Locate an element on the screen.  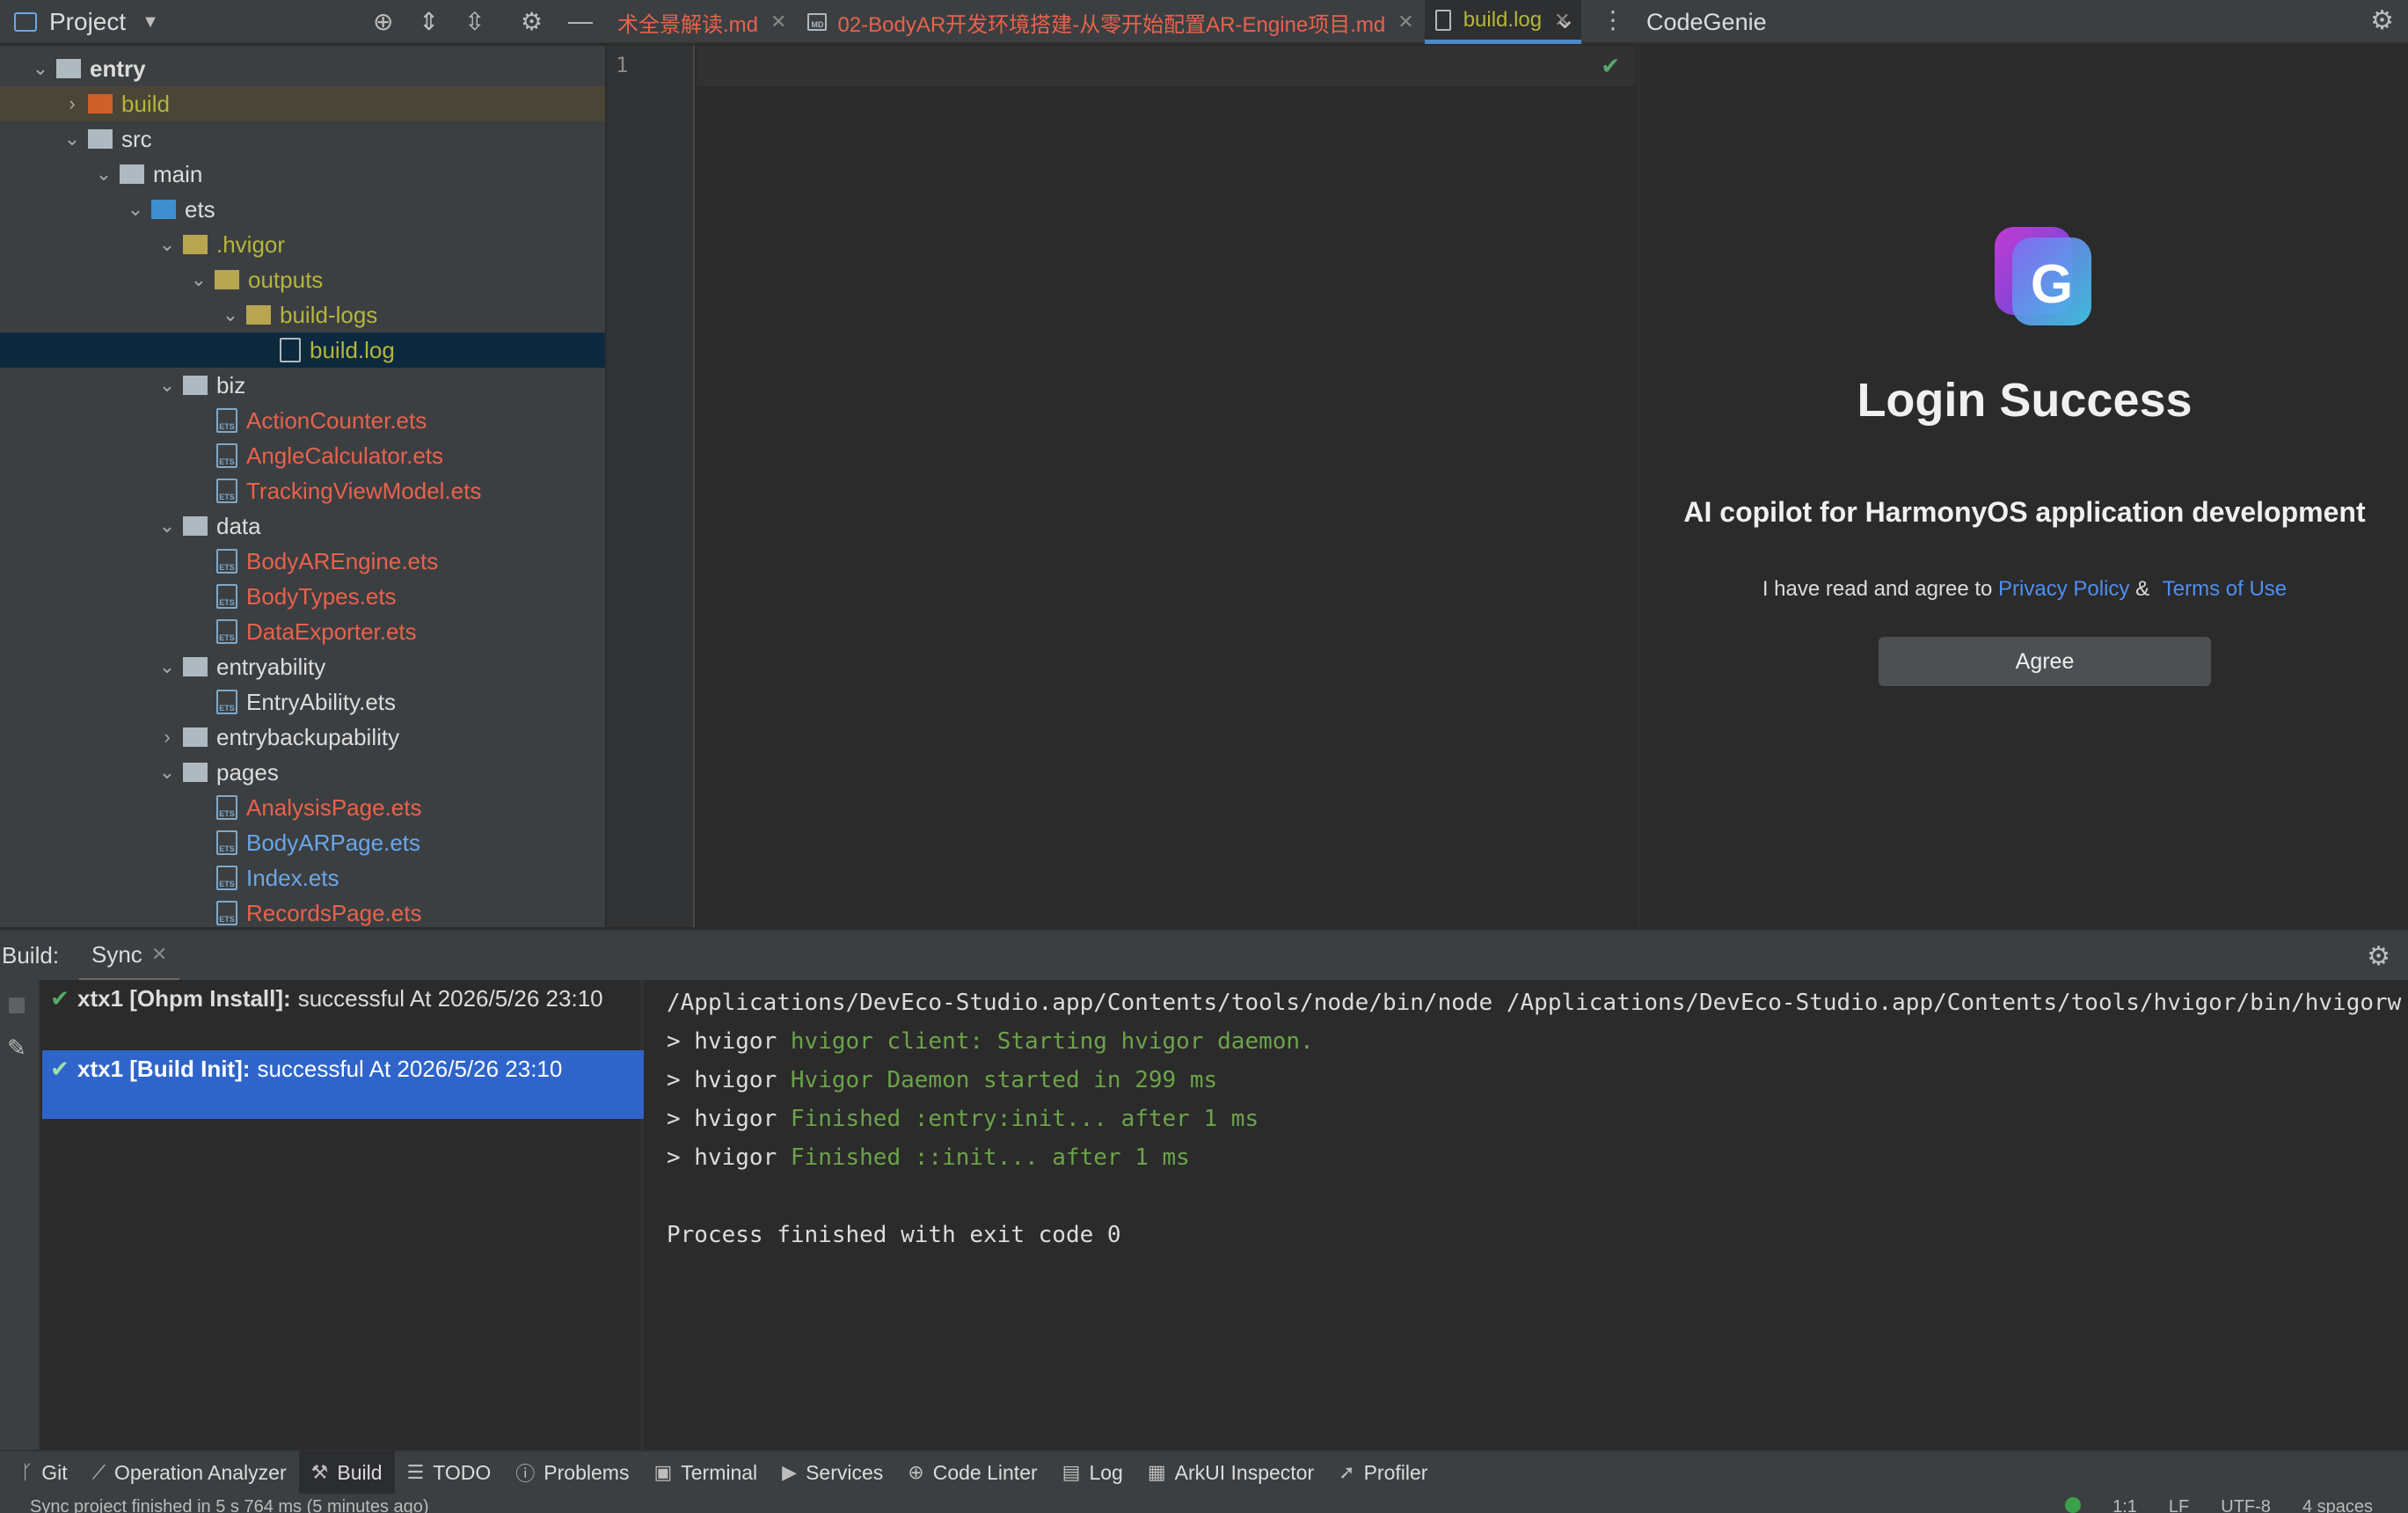
tree-folder-item: › entrybackupability is located at coordinates (302, 737).